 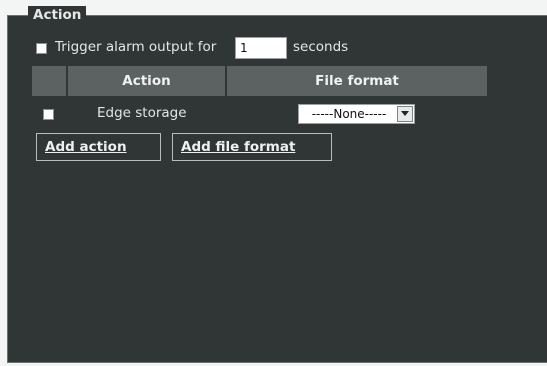 I want to click on file-format-select: -----None-----, so click(x=356, y=114).